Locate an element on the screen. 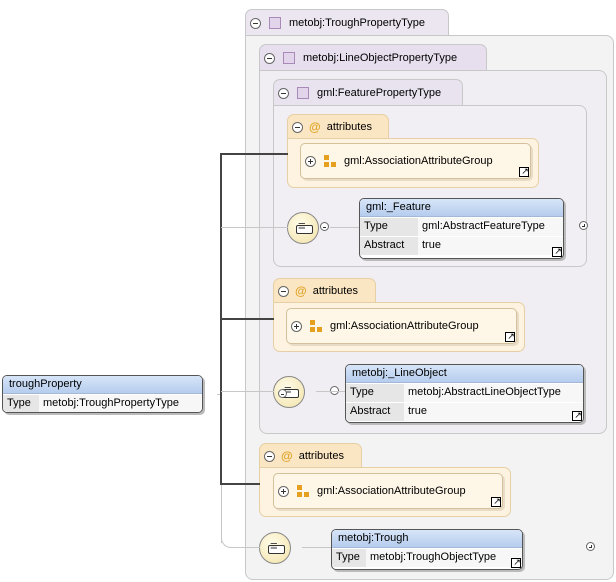 This screenshot has height=582, width=616. complex-type-name: gml:FeaturePropertyType is located at coordinates (379, 93).